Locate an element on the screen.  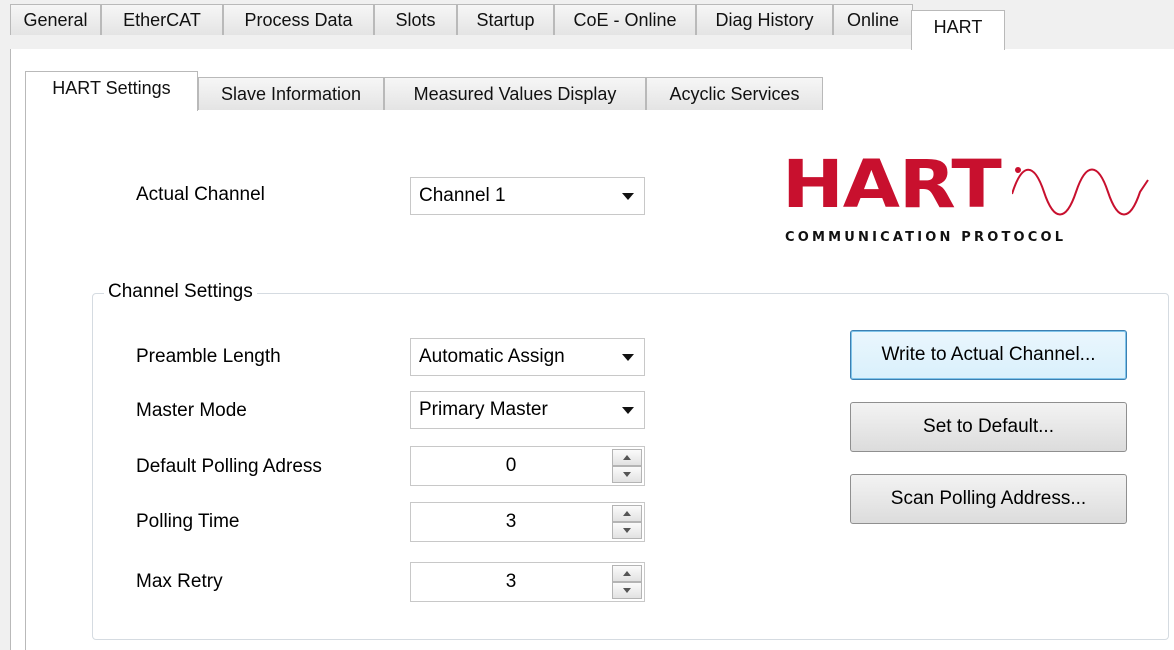
tab-slave-information: Slave Information is located at coordinates (291, 93).